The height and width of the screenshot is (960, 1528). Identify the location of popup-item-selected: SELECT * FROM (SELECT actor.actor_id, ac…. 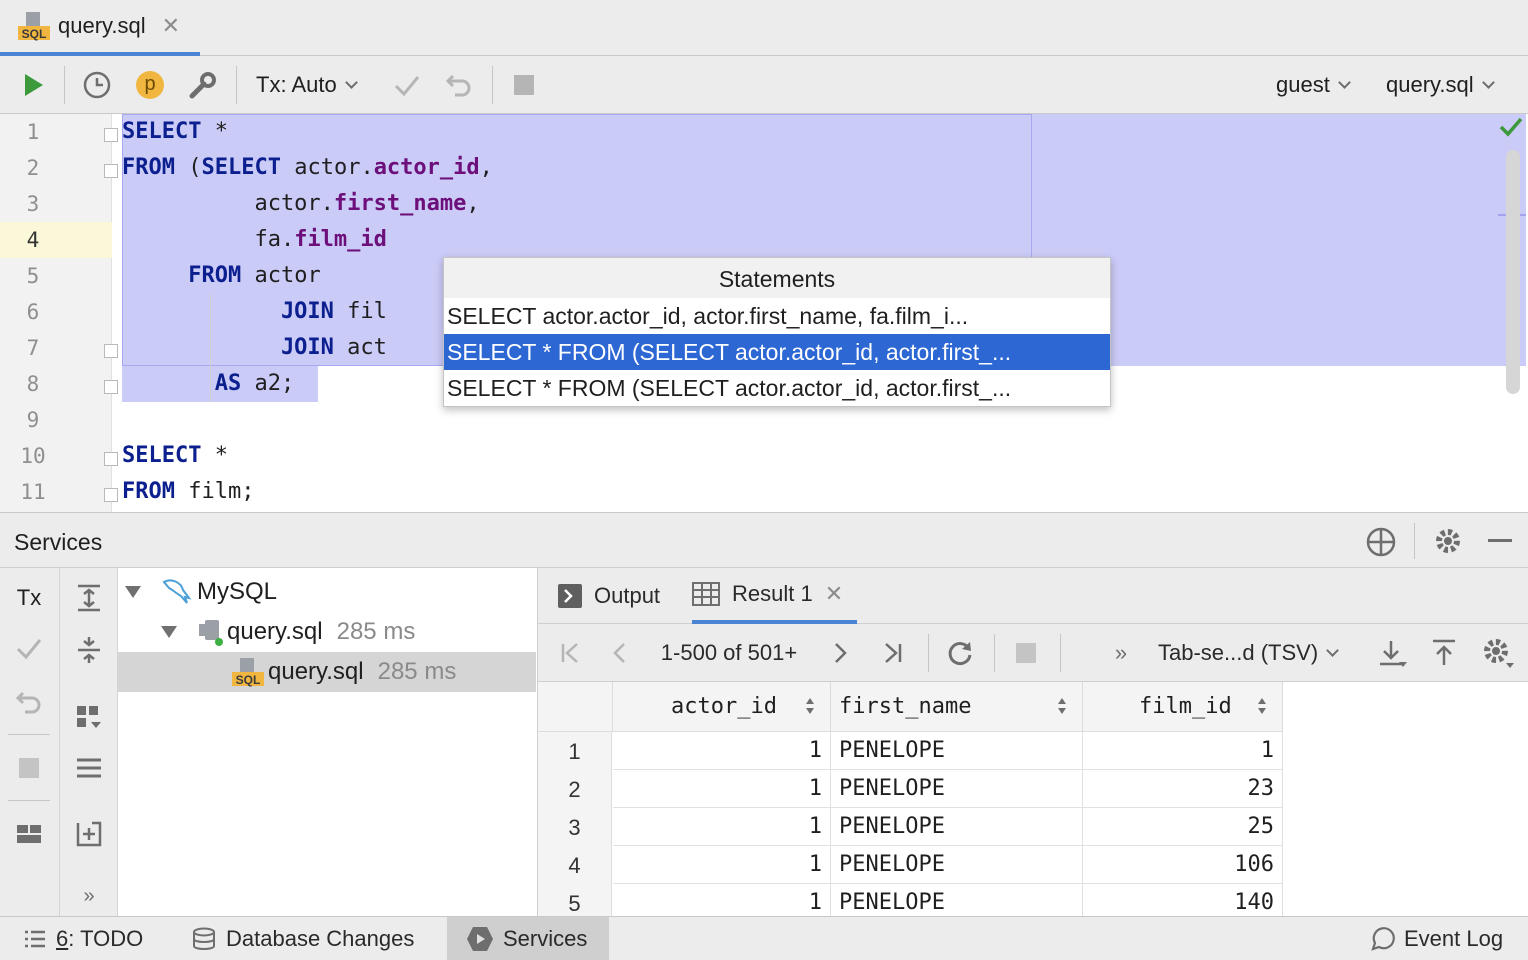
(777, 352).